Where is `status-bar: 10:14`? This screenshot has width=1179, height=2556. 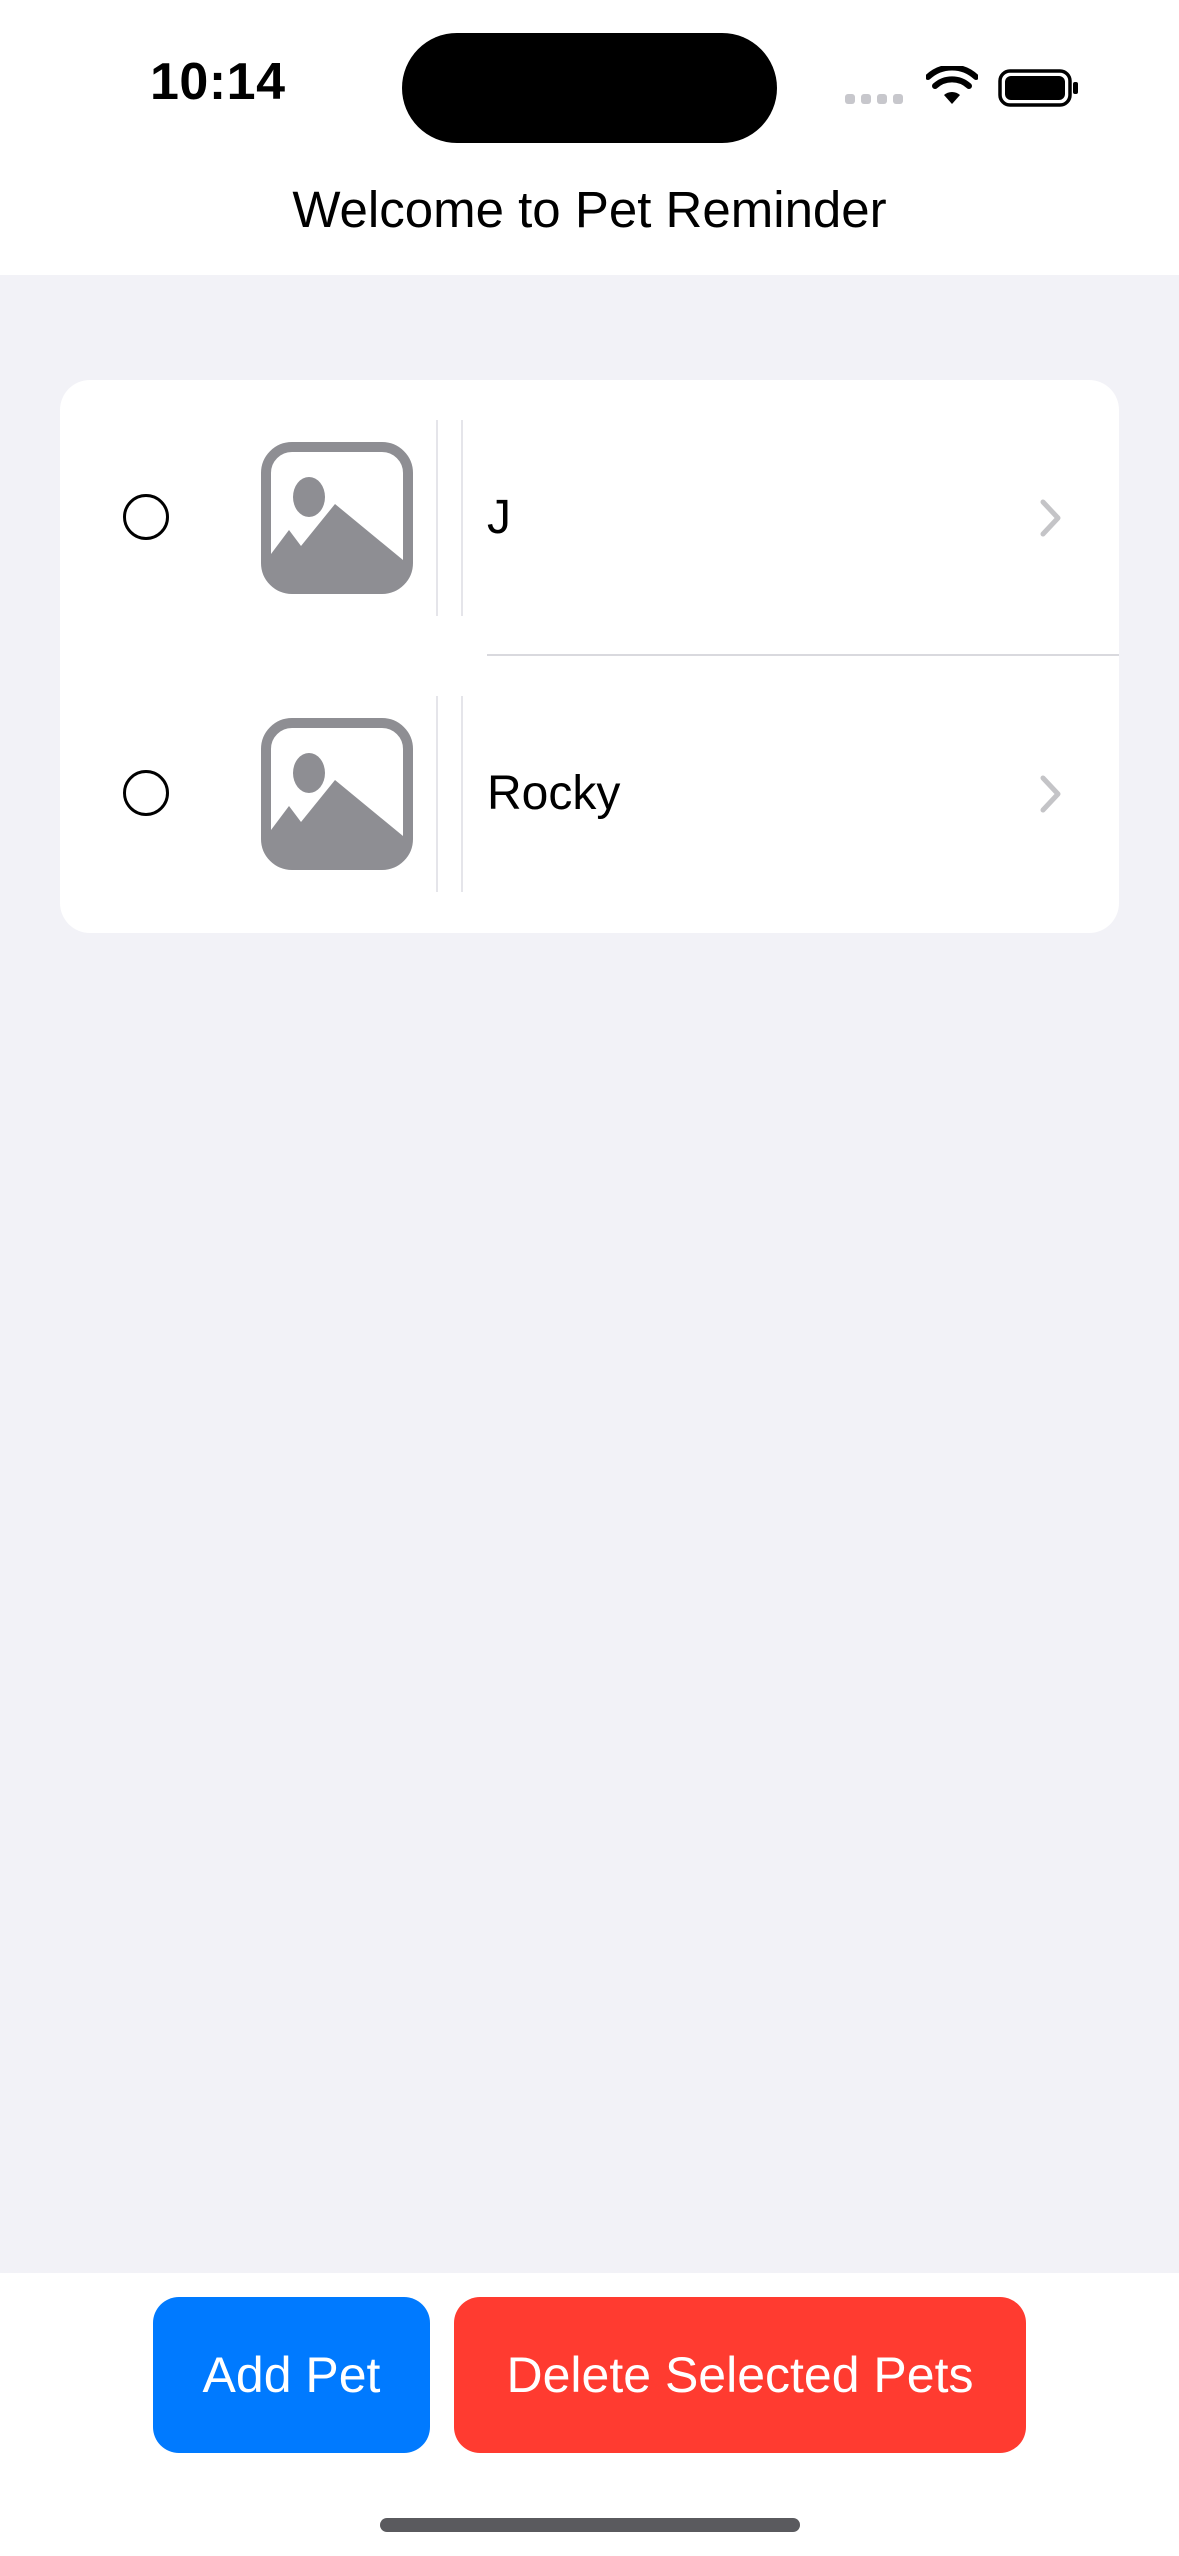 status-bar: 10:14 is located at coordinates (589, 85).